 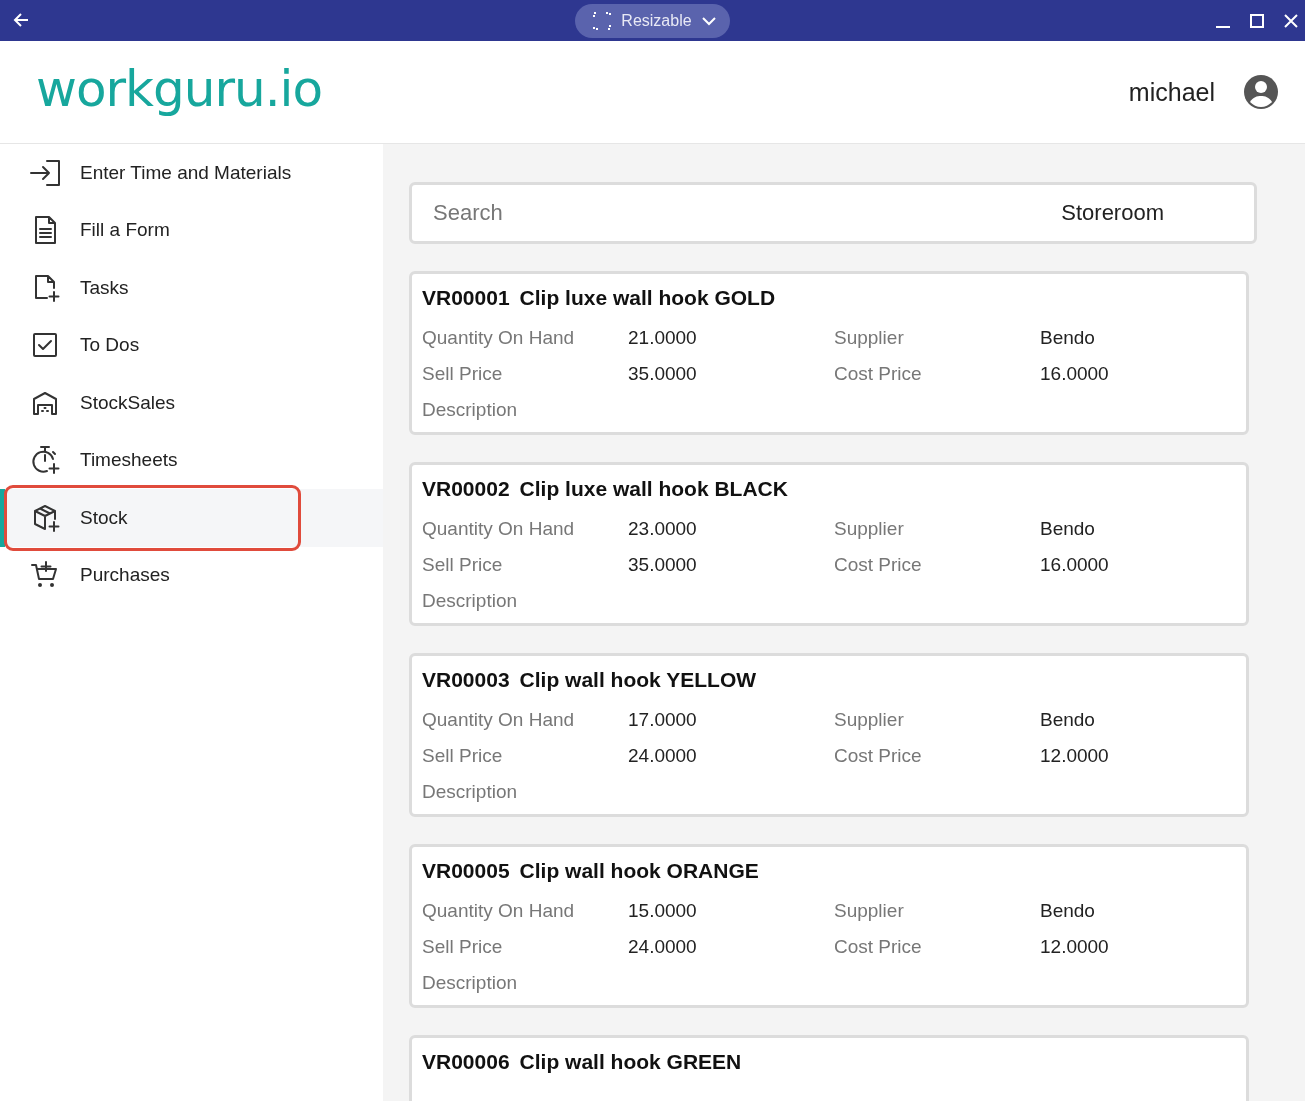 I want to click on stock-card: VR00005 Clip wall hook ORANGE Quantity On Hand 15.0000 Supplier Bendo Sell Price 24.0000 Cost Price 12.0000 Description, so click(x=829, y=926).